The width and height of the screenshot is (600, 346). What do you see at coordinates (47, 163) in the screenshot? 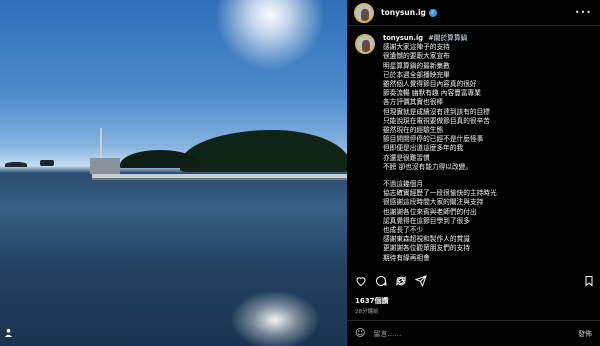
I see `boat` at bounding box center [47, 163].